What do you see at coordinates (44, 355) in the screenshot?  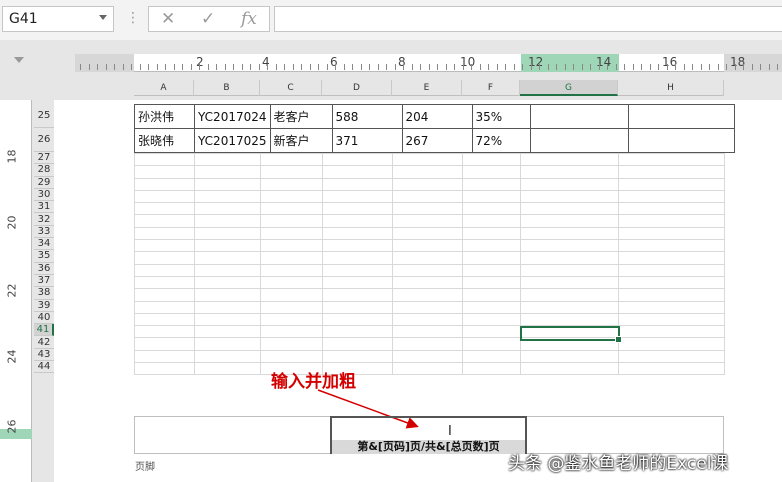 I see `row-header-43: 43` at bounding box center [44, 355].